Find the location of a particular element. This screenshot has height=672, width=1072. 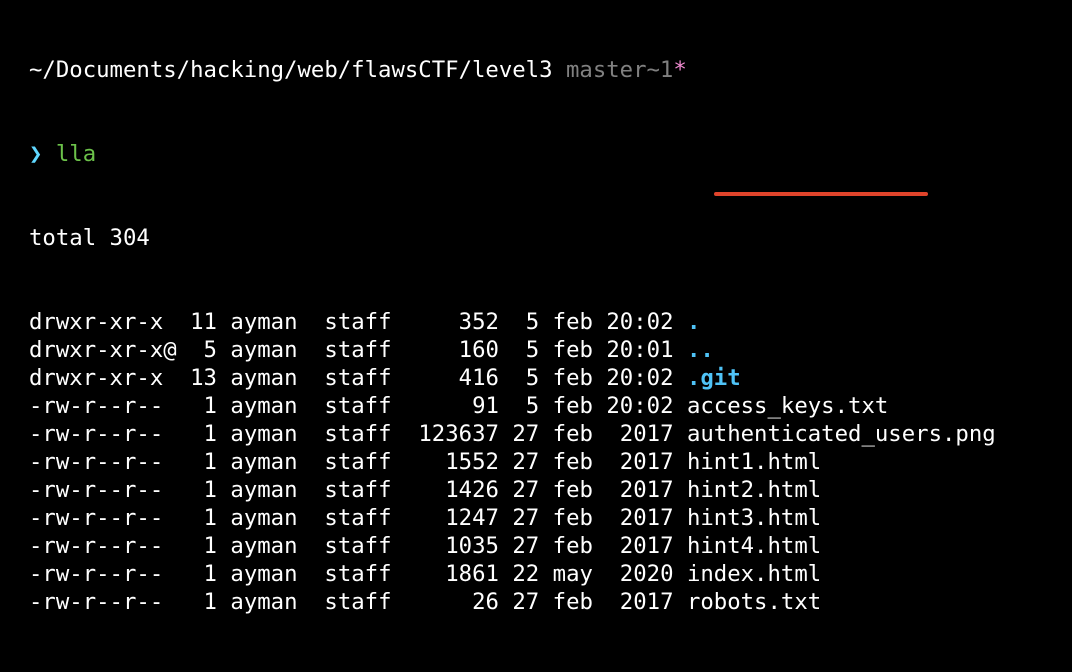

file-size: 1426 is located at coordinates (458, 490).